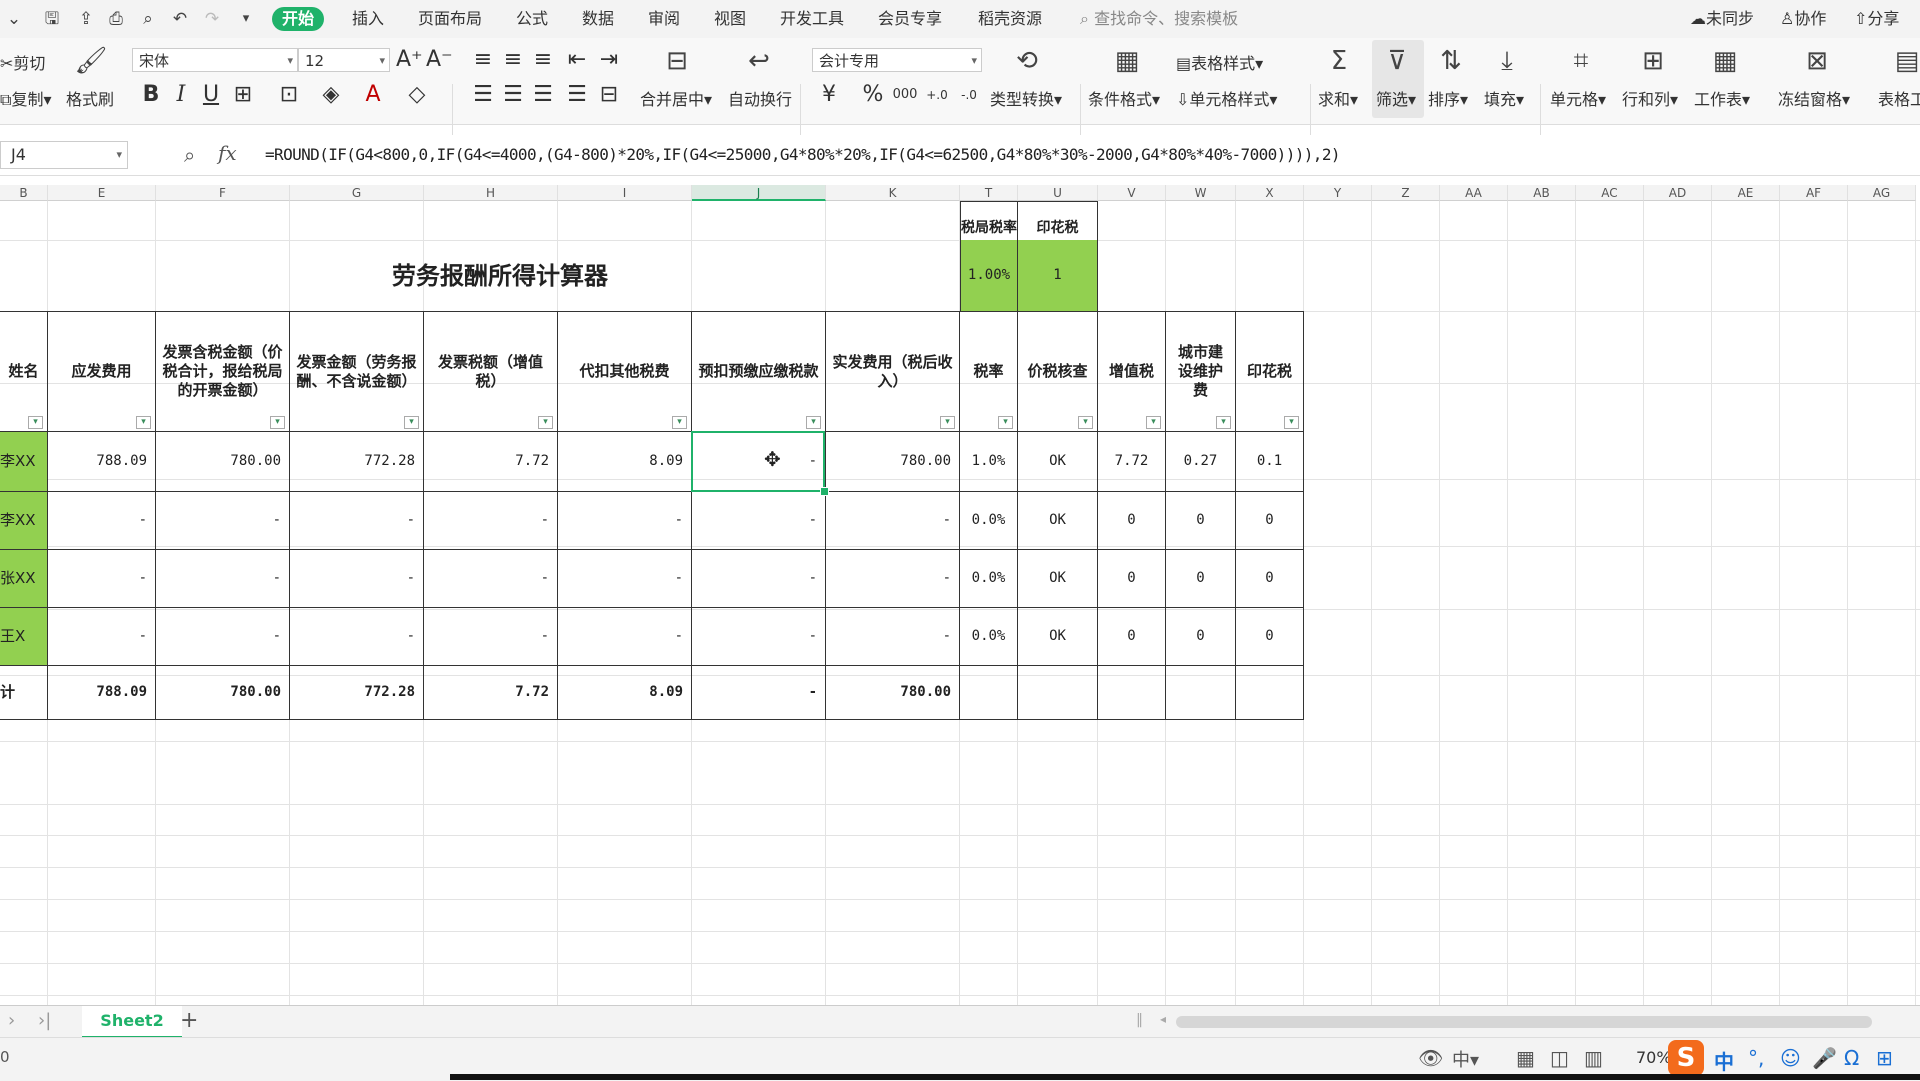 Image resolution: width=1920 pixels, height=1081 pixels. Describe the element at coordinates (1542, 193) in the screenshot. I see `column-header: AB` at that location.